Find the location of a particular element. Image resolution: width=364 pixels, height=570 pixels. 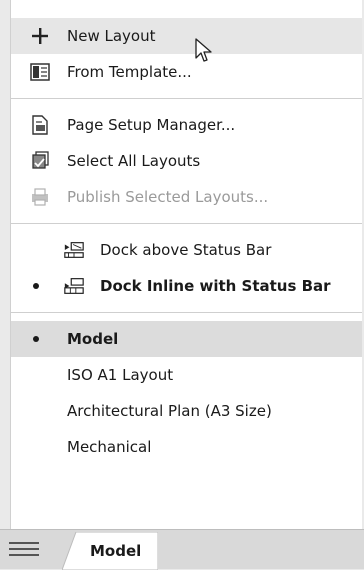

dock-above-status-bar-label: Dock above Status Bar is located at coordinates (186, 250).